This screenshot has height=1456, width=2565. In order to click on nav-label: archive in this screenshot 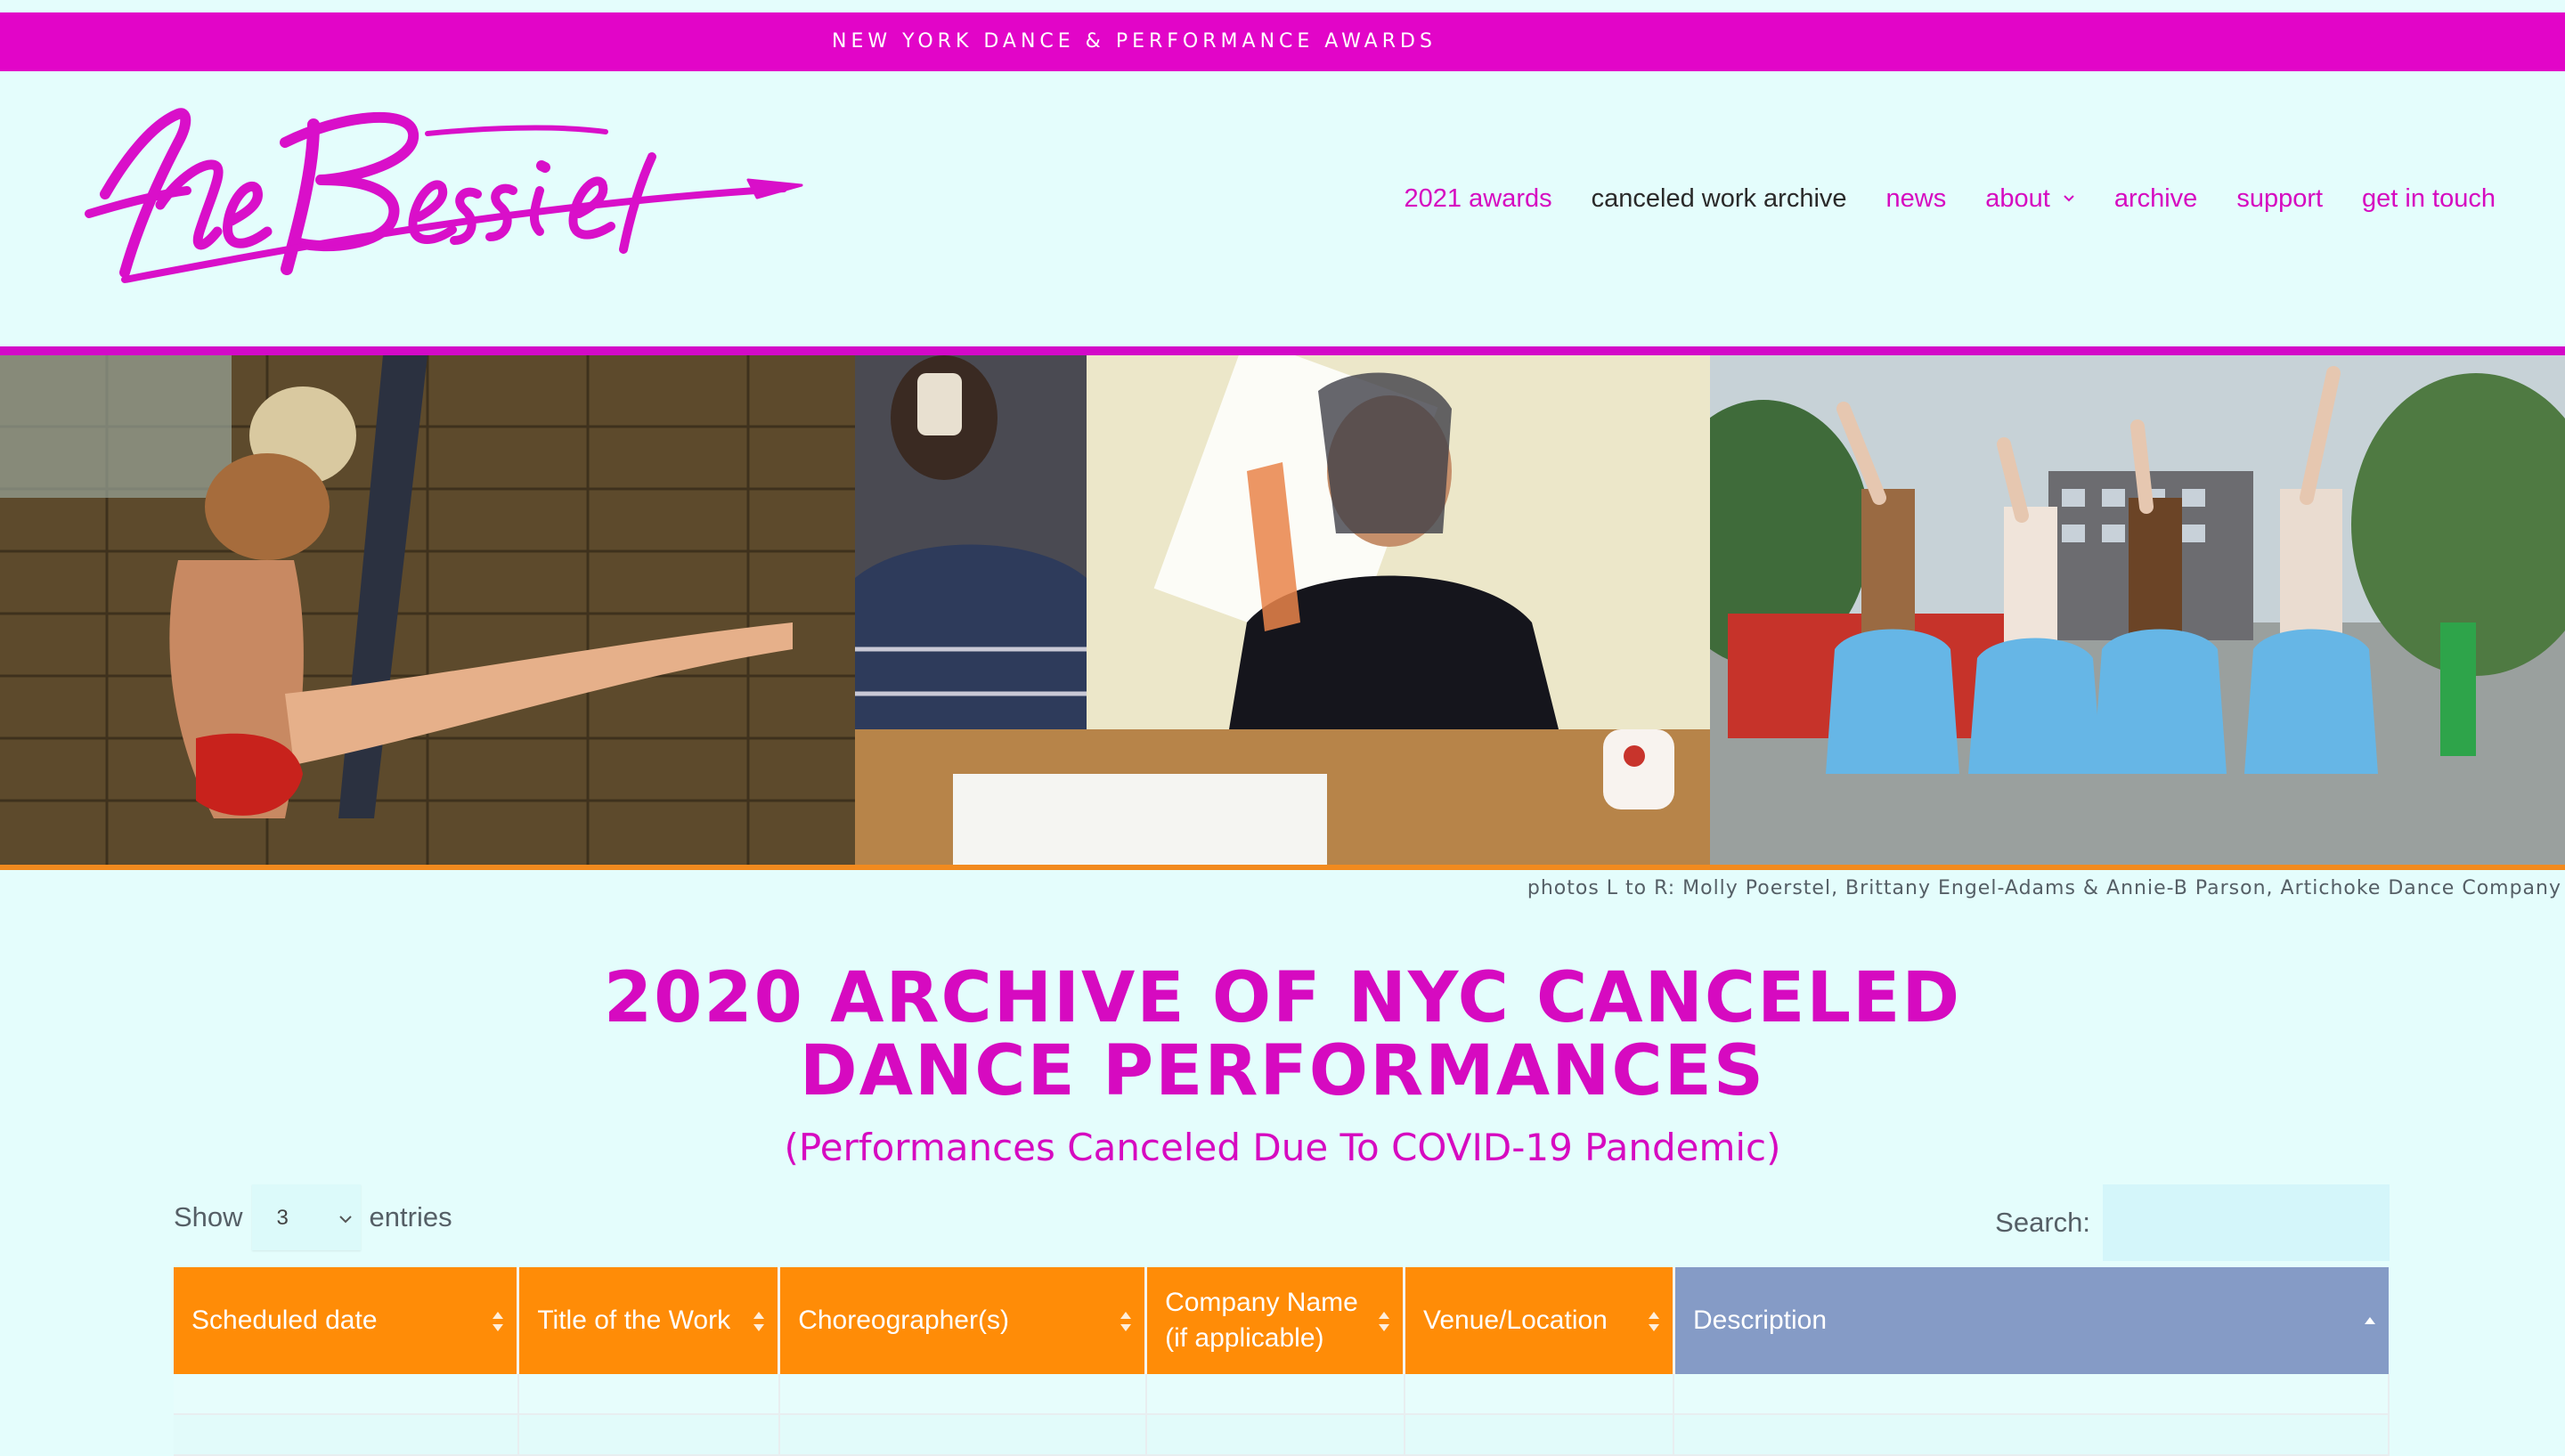, I will do `click(2155, 198)`.